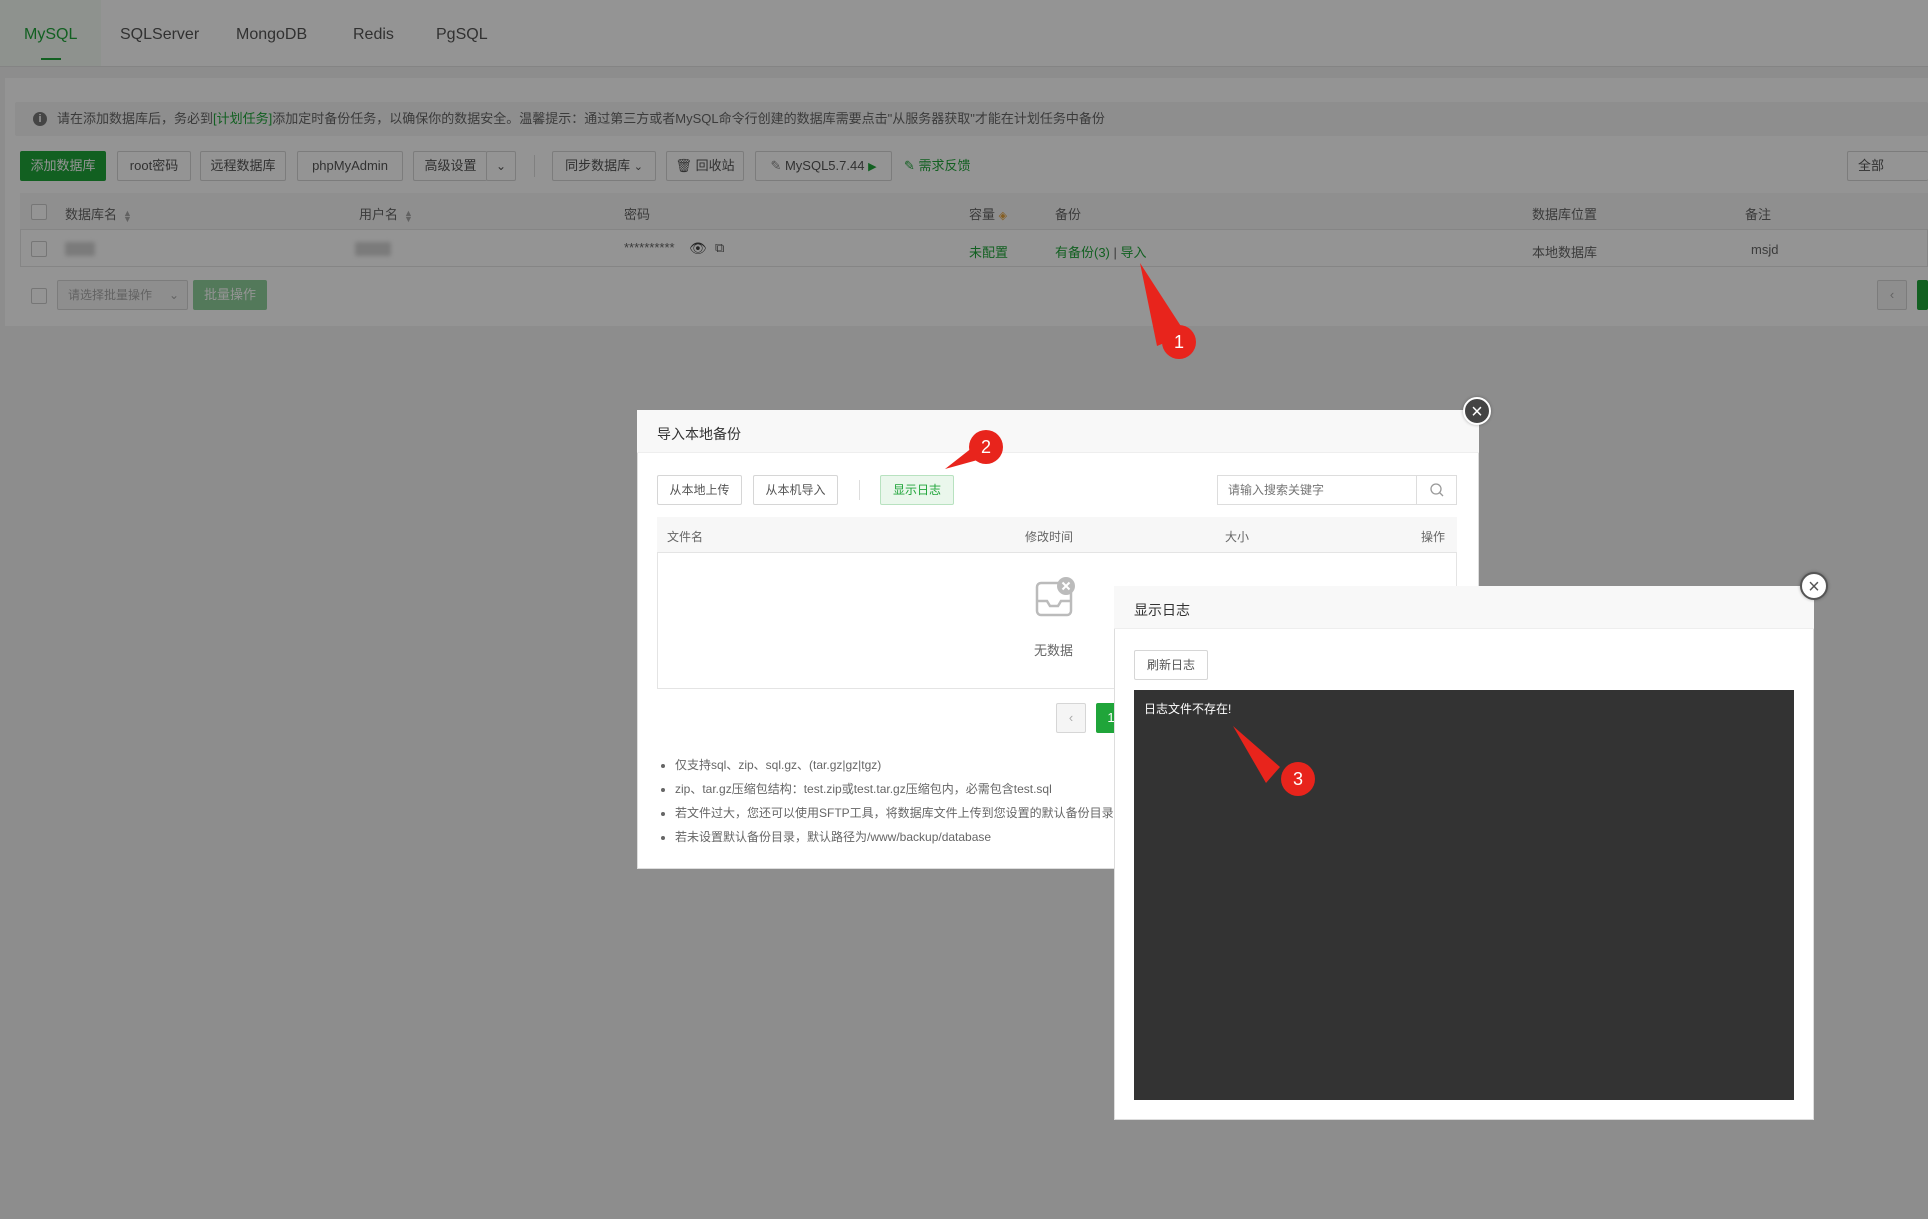 The image size is (1928, 1219). I want to click on empty-text: 无数据, so click(1054, 650).